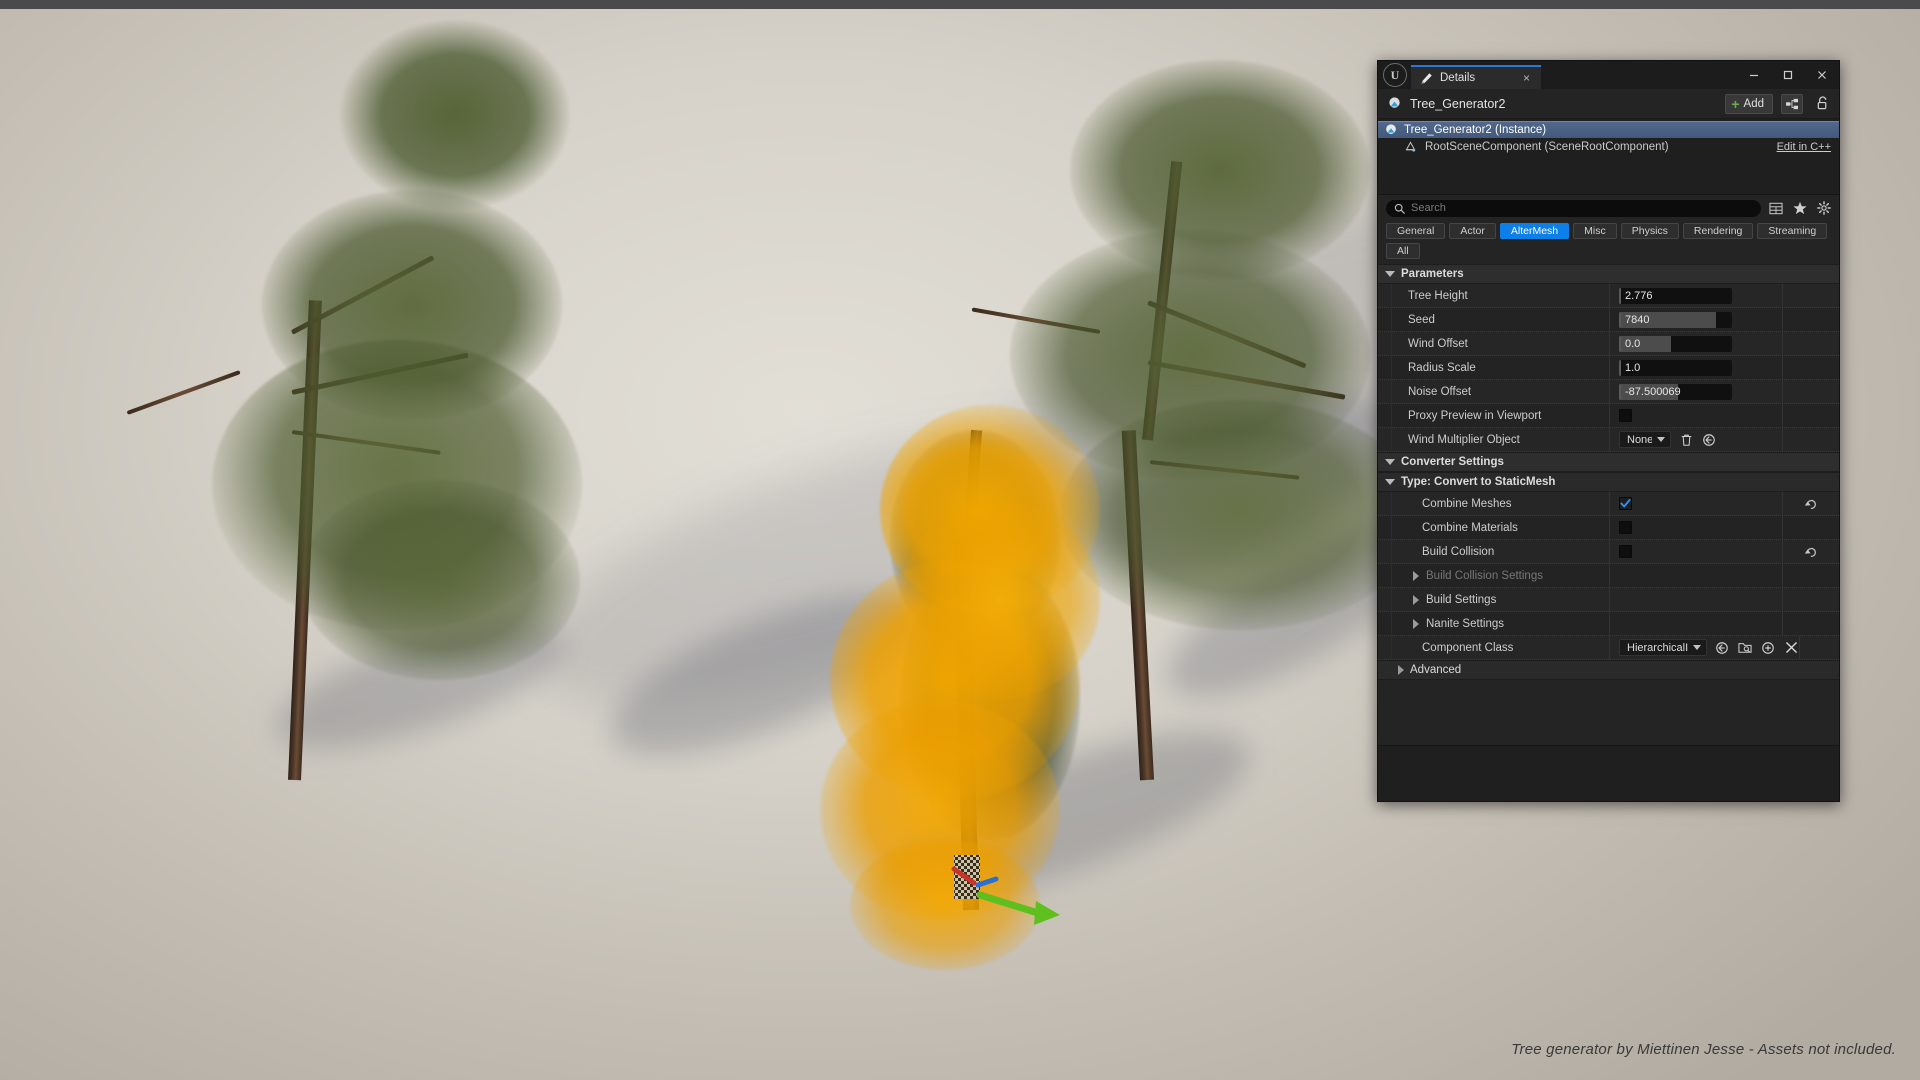 Image resolution: width=1920 pixels, height=1080 pixels. What do you see at coordinates (1608, 75) in the screenshot?
I see `panel-title-bar: U Details ×` at bounding box center [1608, 75].